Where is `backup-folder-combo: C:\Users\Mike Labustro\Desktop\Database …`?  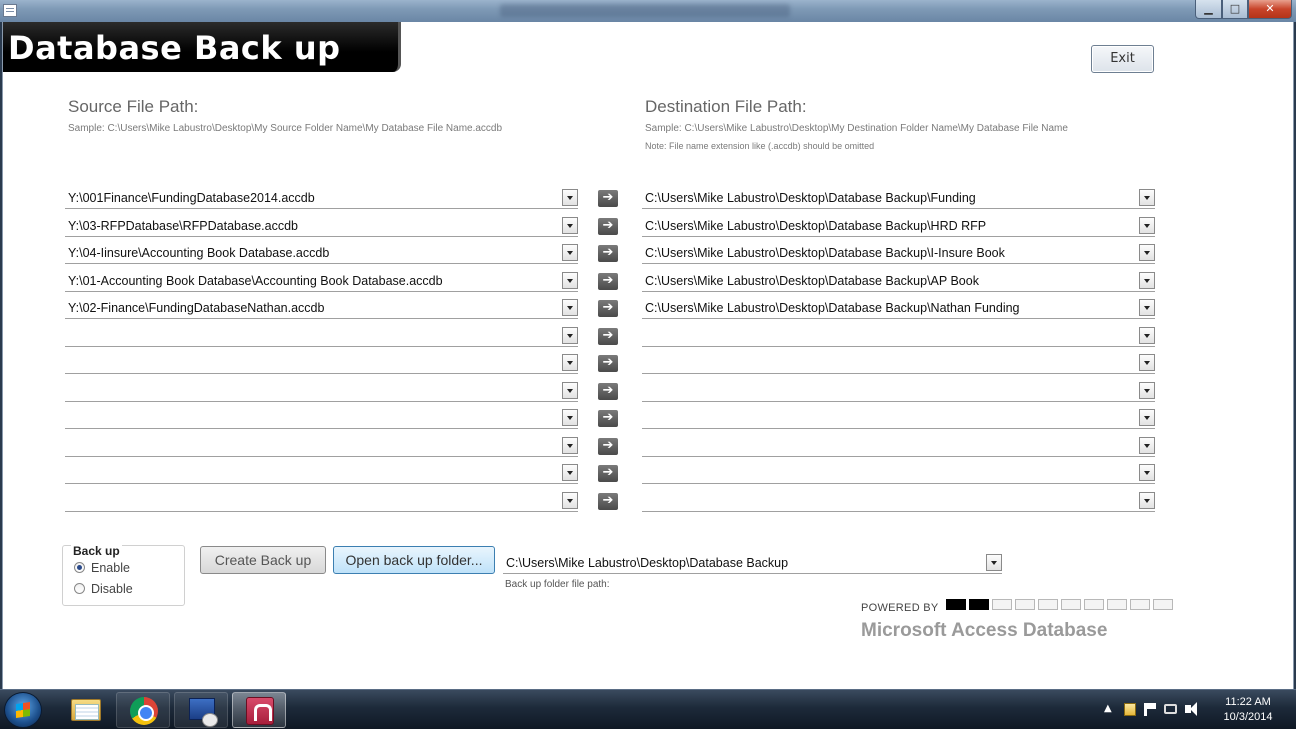 backup-folder-combo: C:\Users\Mike Labustro\Desktop\Database … is located at coordinates (752, 563).